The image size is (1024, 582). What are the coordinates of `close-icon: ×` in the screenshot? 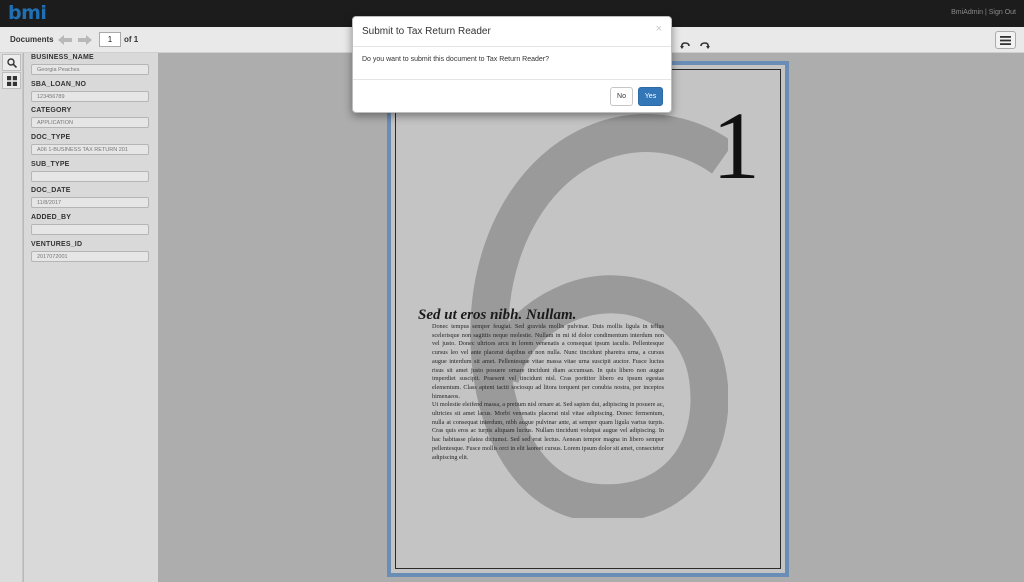 It's located at (659, 29).